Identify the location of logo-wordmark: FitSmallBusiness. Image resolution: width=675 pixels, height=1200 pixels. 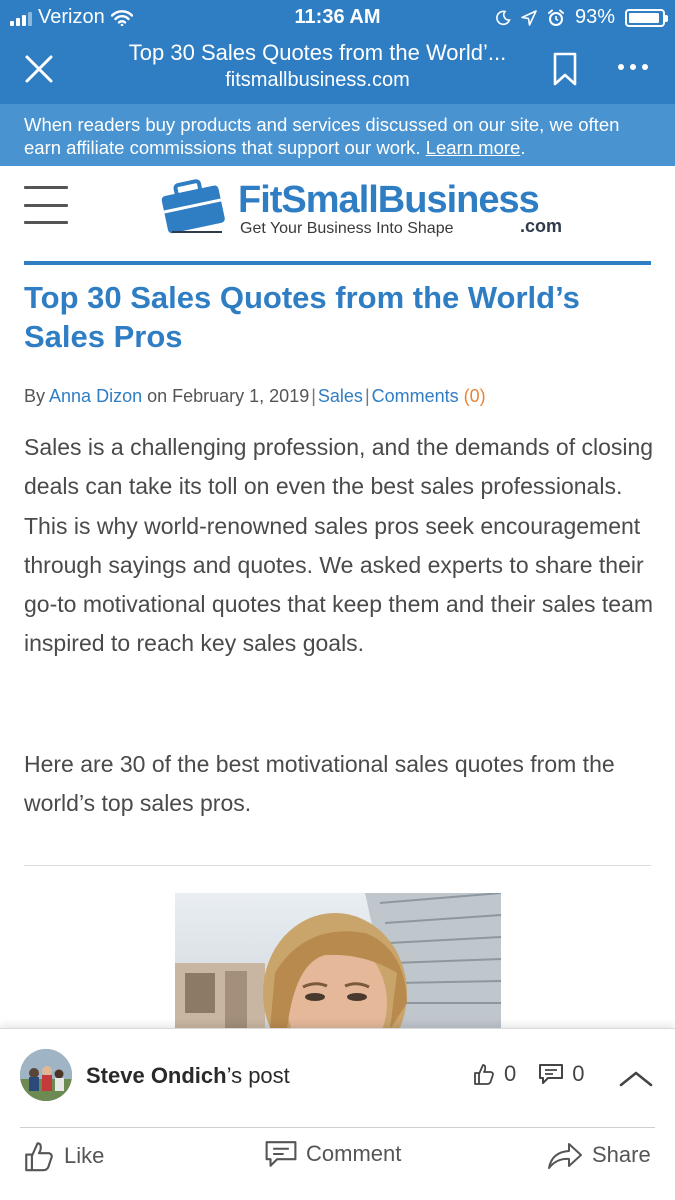
(389, 200).